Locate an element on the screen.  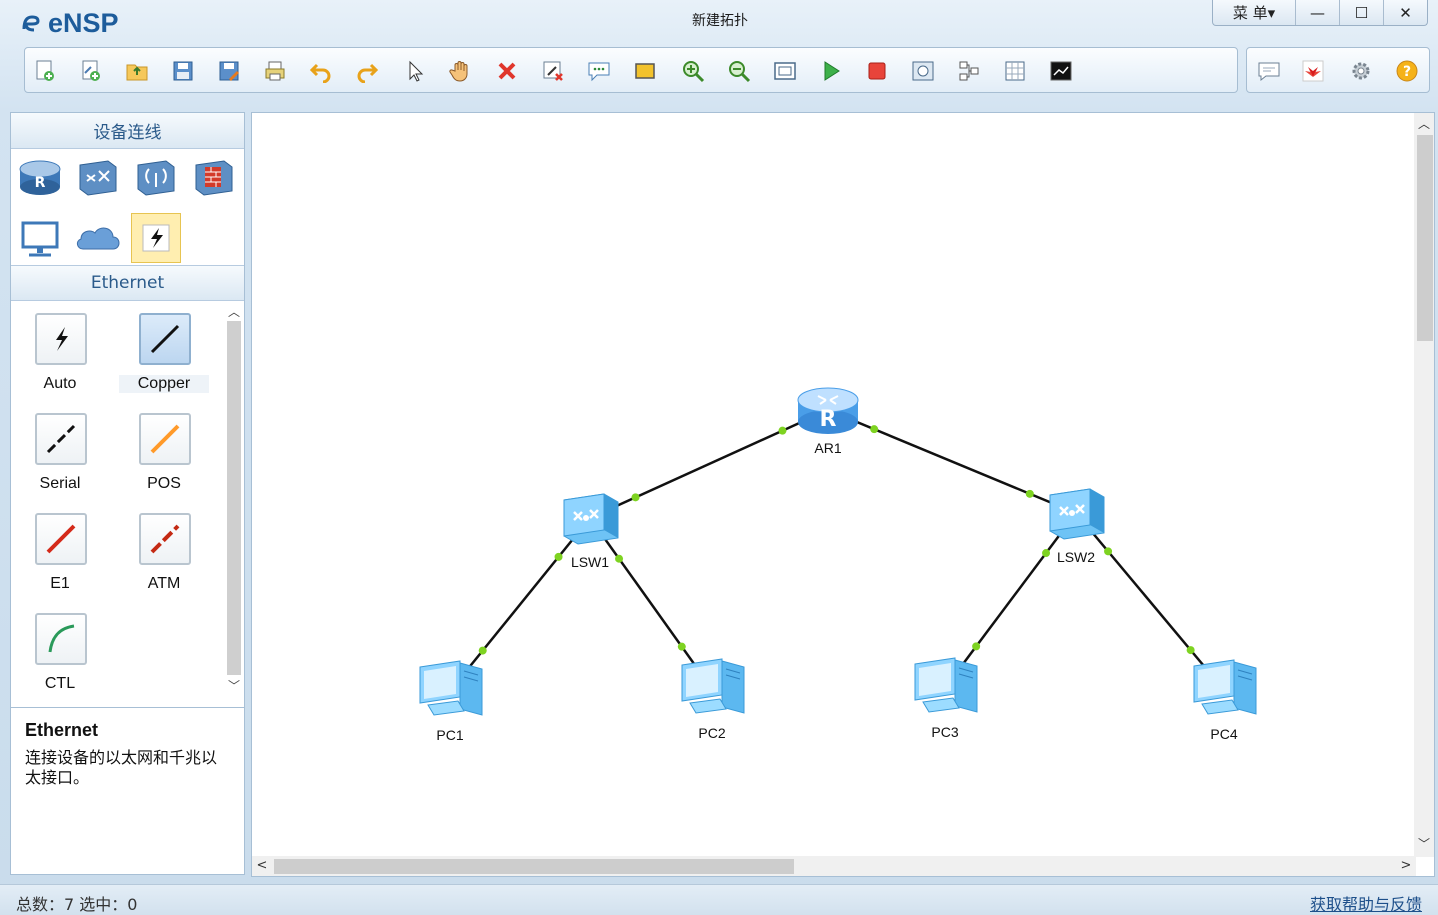
secondary-toolbar: ? is located at coordinates (1338, 70).